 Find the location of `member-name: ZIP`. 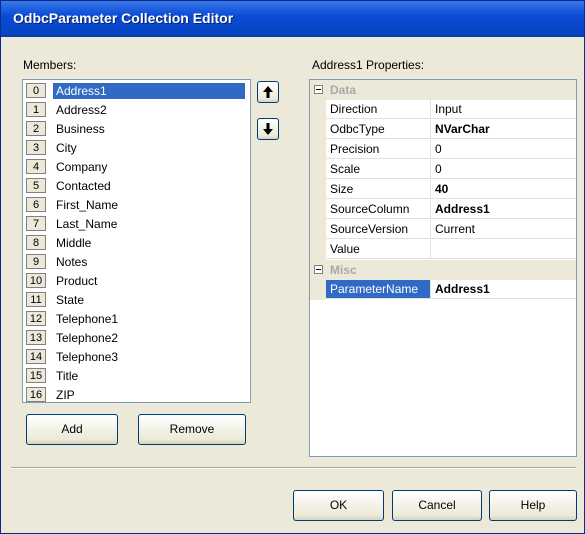

member-name: ZIP is located at coordinates (65, 395).